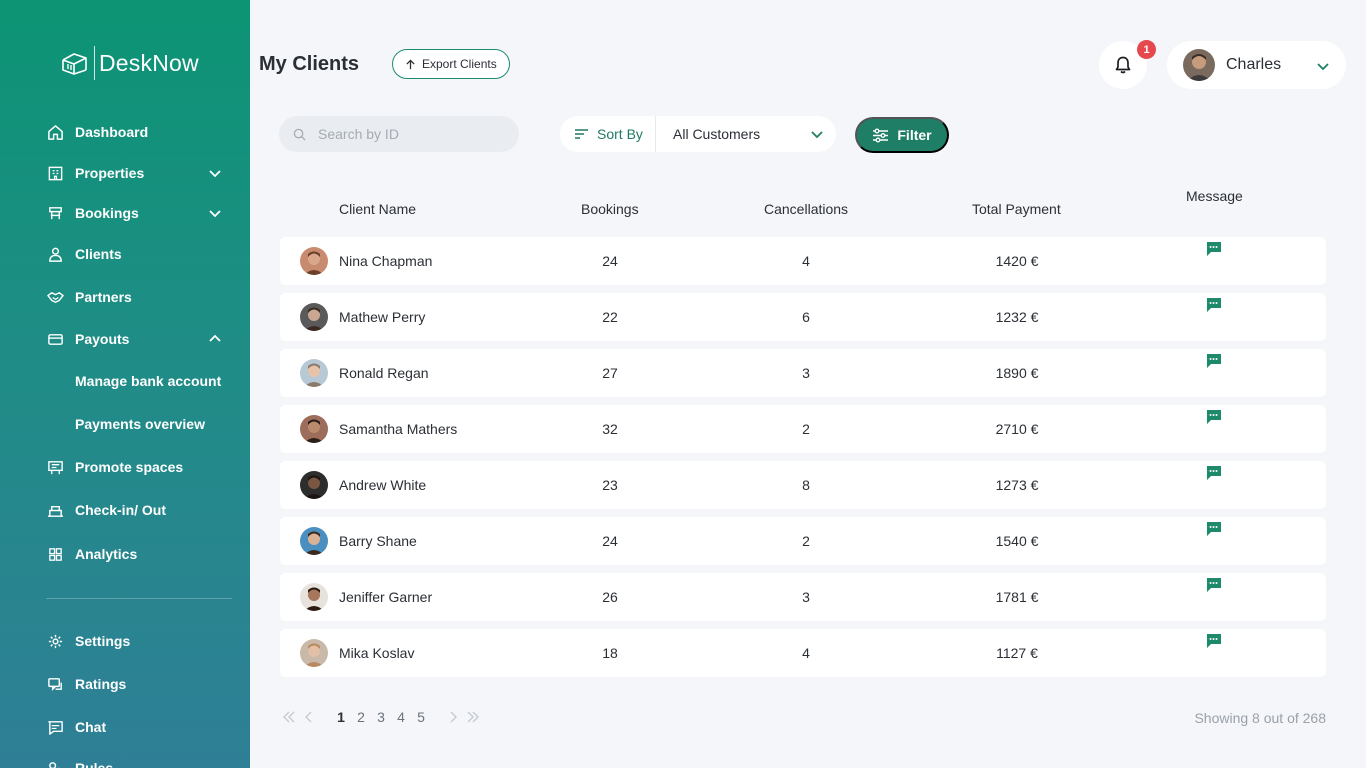 This screenshot has width=1366, height=768. I want to click on gear-icon, so click(55, 641).